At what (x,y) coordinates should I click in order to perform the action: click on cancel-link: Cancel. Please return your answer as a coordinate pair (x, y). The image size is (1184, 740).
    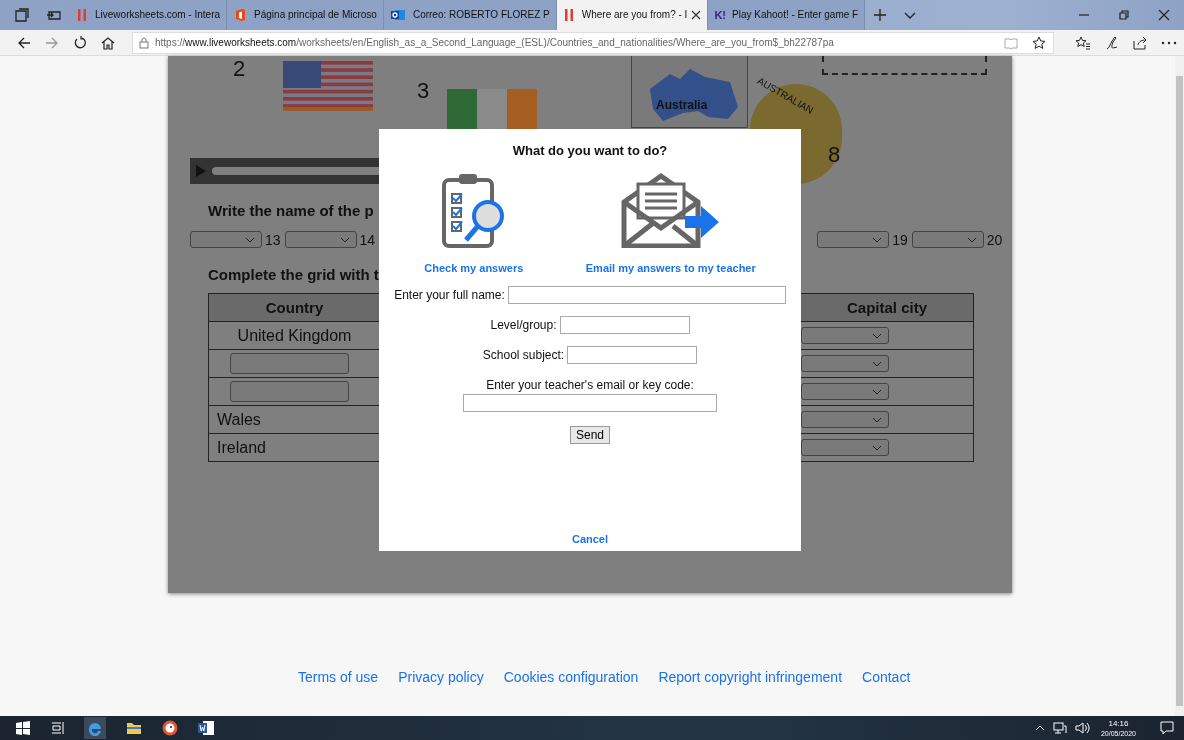
    Looking at the image, I should click on (590, 539).